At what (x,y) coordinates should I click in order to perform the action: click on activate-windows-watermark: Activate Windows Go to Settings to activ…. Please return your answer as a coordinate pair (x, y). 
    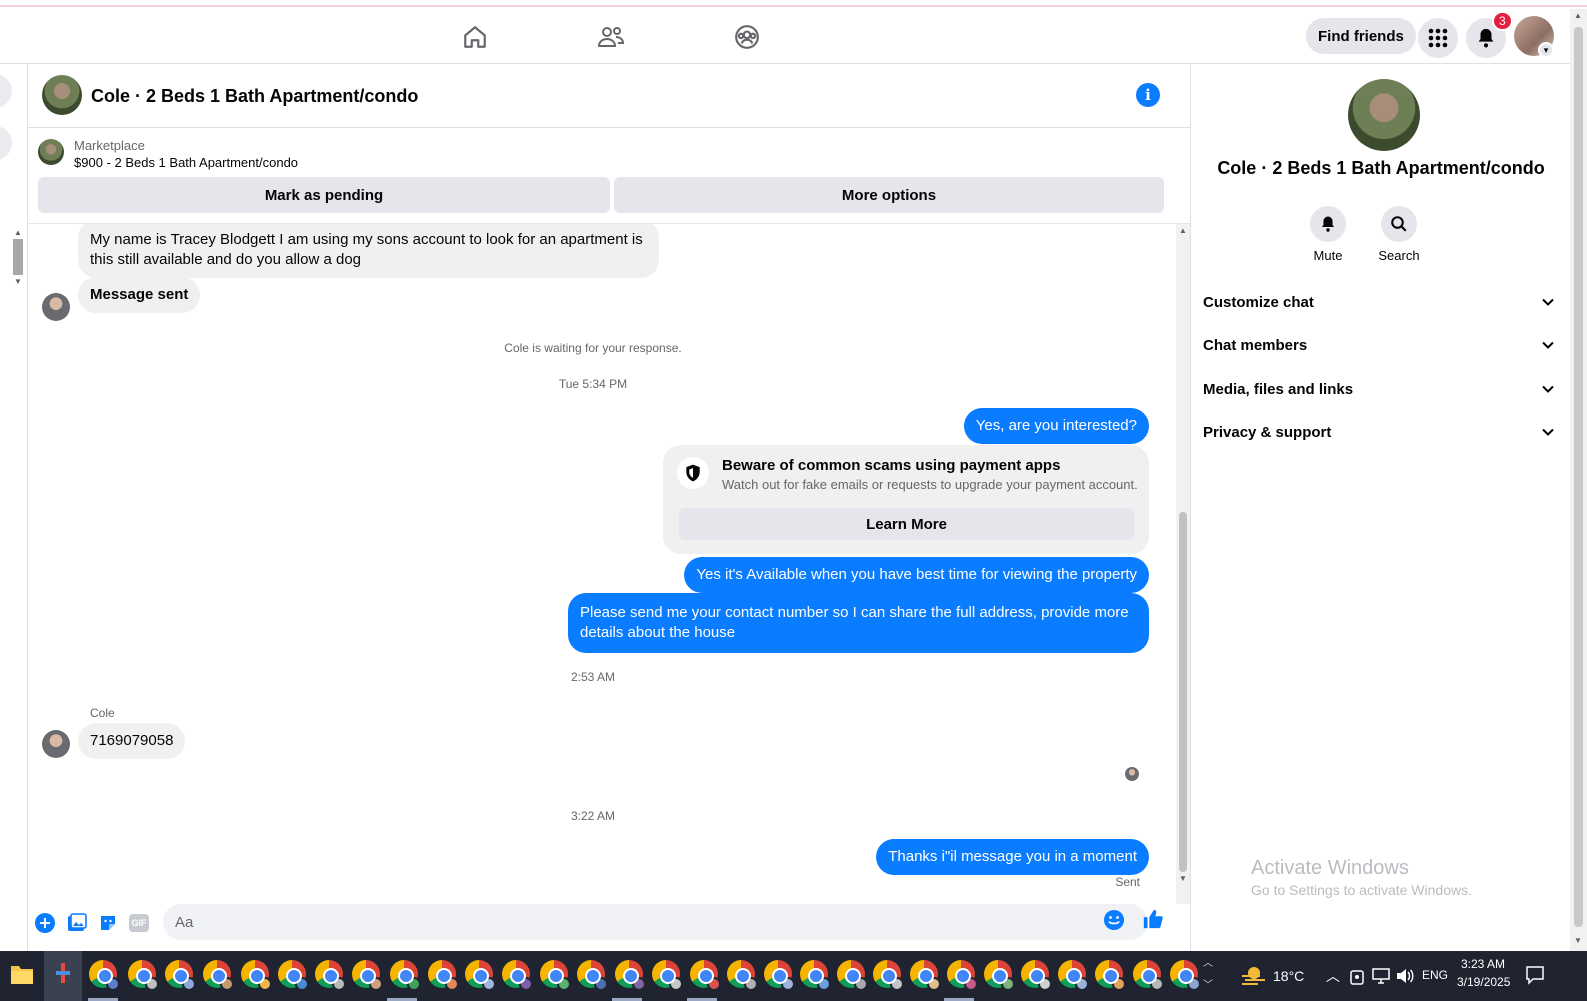
    Looking at the image, I should click on (1361, 877).